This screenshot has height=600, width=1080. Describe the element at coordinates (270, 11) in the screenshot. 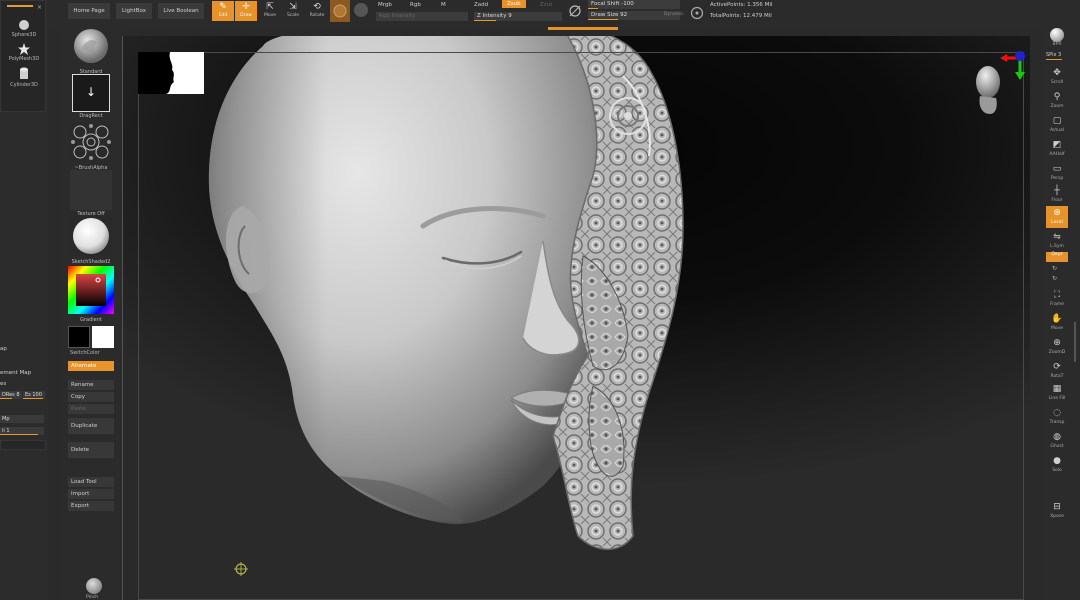

I see `move-button: ⇱ Move` at that location.